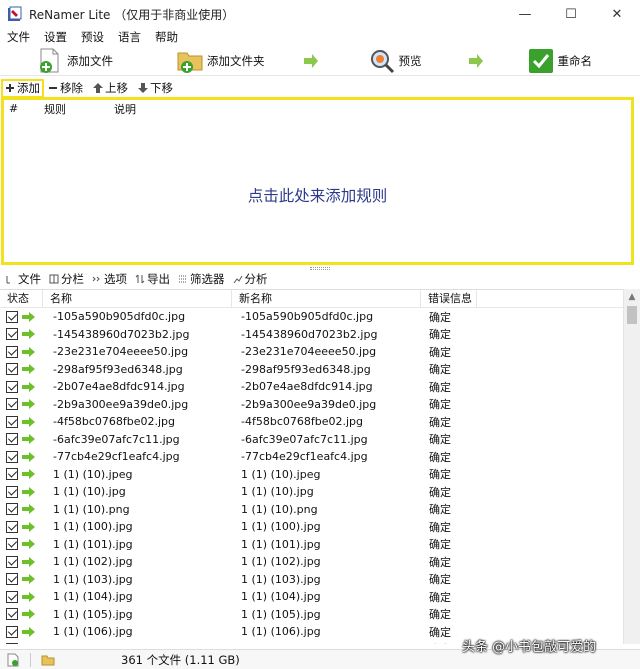 The height and width of the screenshot is (669, 640). What do you see at coordinates (65, 88) in the screenshot?
I see `remove-rule-button: 移除` at bounding box center [65, 88].